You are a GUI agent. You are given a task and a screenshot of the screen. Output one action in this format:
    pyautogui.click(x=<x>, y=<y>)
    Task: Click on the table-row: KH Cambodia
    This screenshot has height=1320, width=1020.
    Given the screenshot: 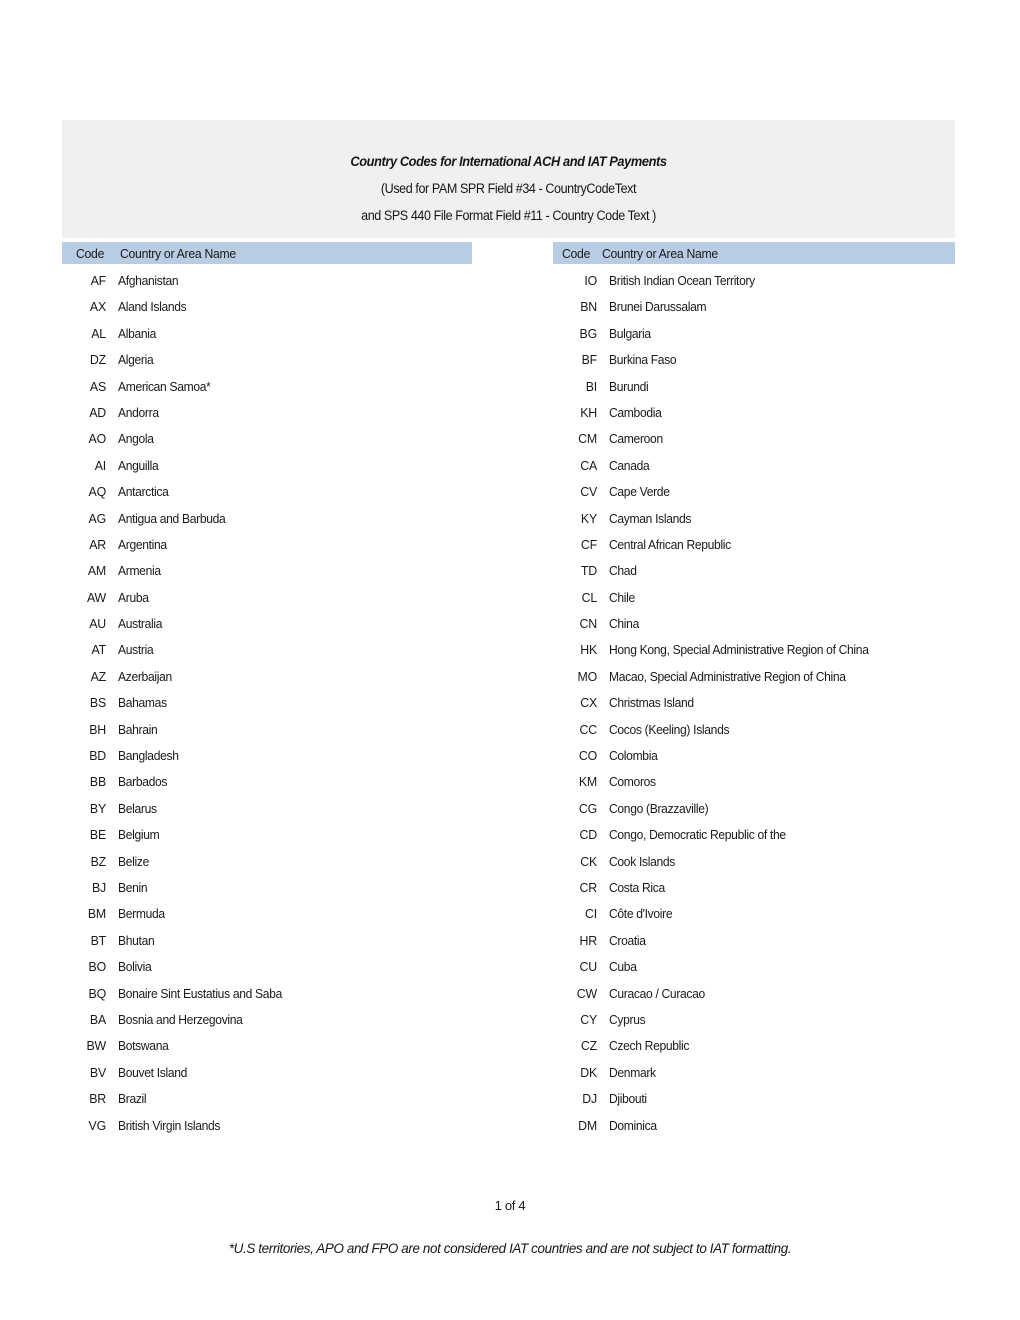 What is the action you would take?
    pyautogui.click(x=754, y=413)
    